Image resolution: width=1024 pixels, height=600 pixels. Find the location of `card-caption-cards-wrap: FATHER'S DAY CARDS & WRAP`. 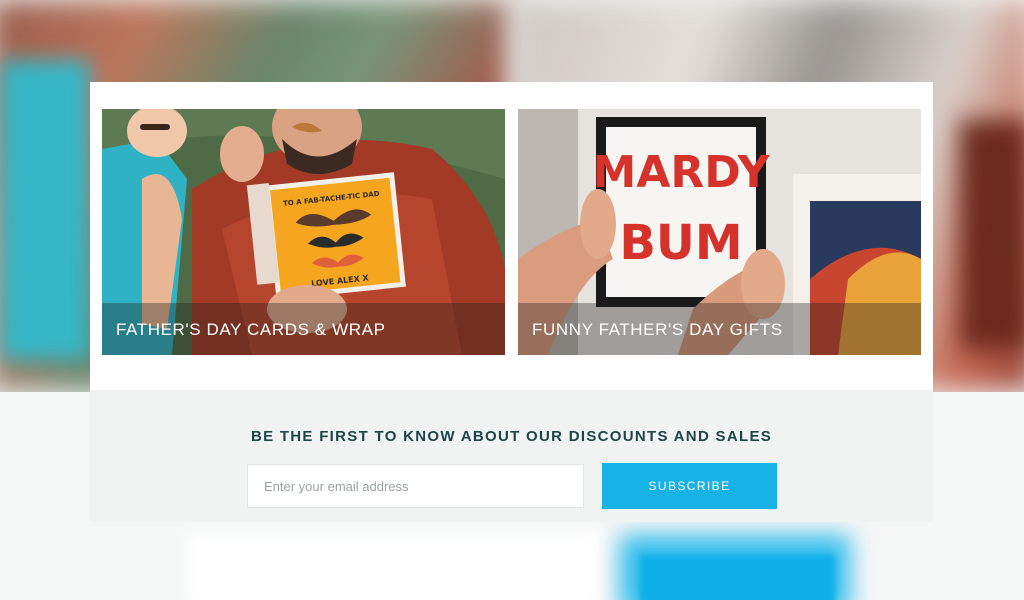

card-caption-cards-wrap: FATHER'S DAY CARDS & WRAP is located at coordinates (303, 329).